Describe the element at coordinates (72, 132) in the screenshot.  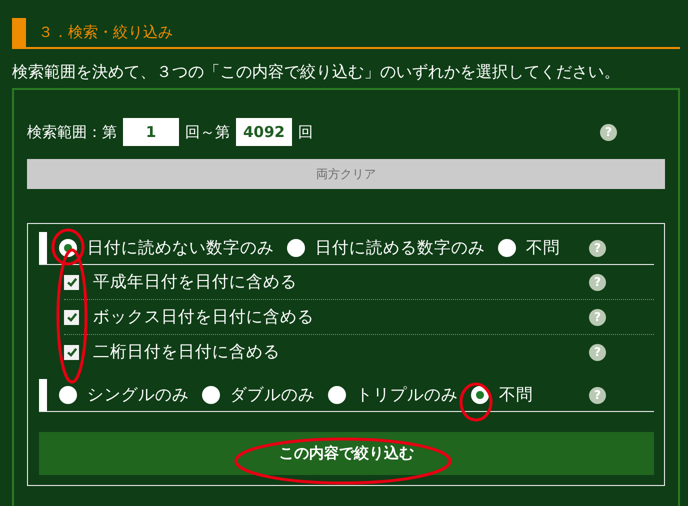
I see `range-label: 検索範囲：第` at that location.